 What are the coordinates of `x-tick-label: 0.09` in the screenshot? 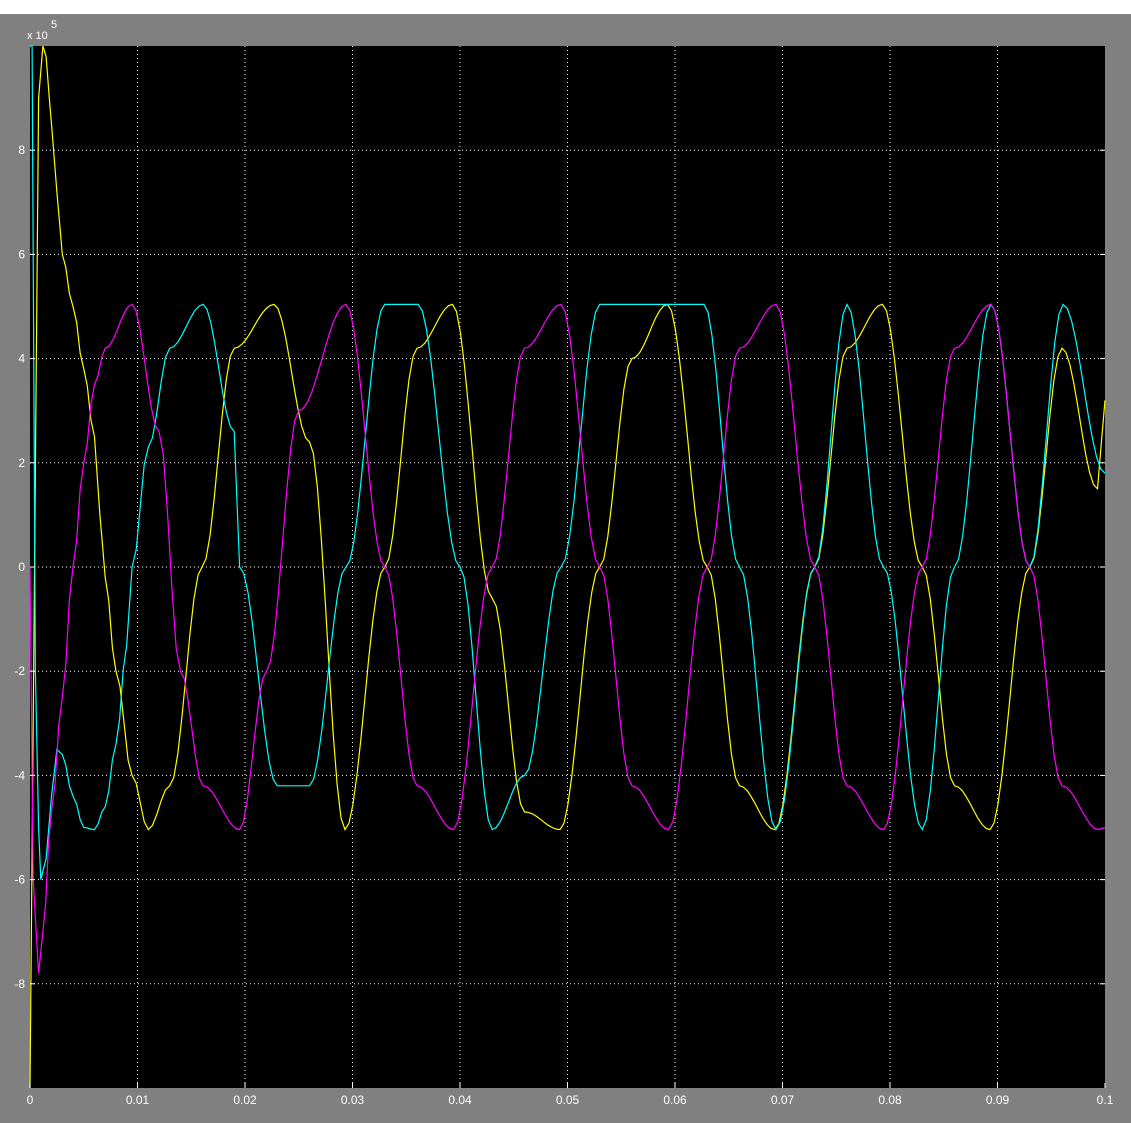 It's located at (998, 1100).